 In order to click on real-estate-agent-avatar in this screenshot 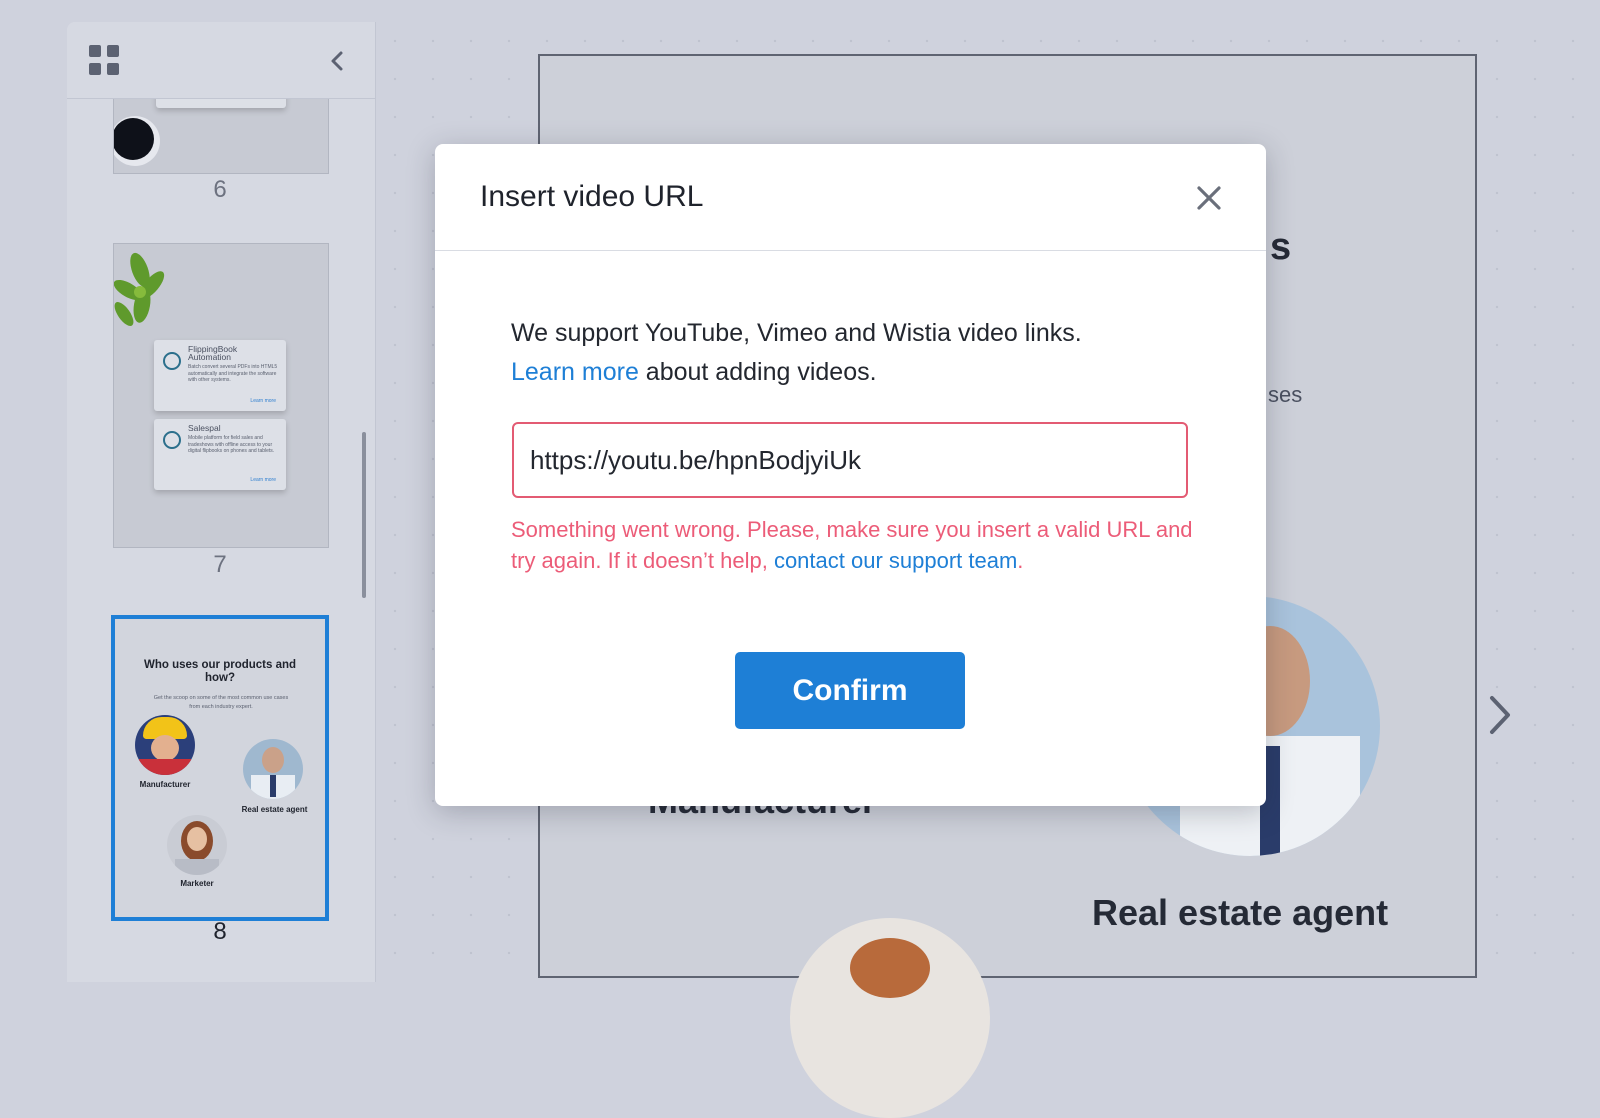, I will do `click(273, 769)`.